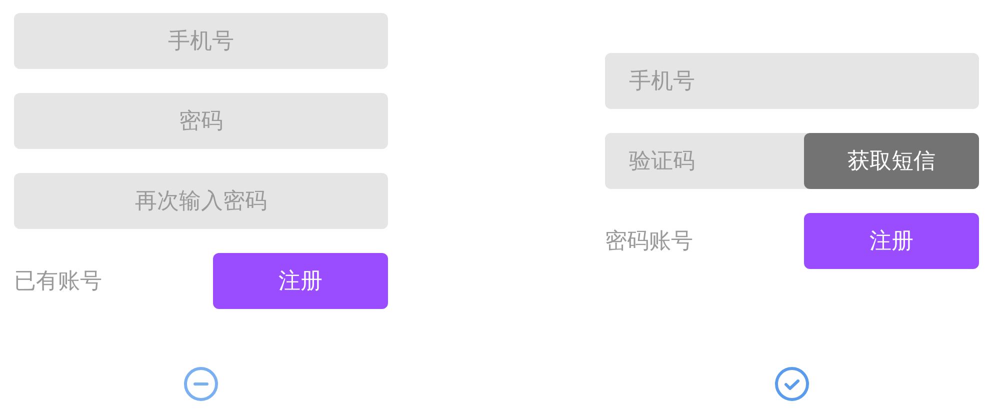  I want to click on minus-circle-icon, so click(201, 384).